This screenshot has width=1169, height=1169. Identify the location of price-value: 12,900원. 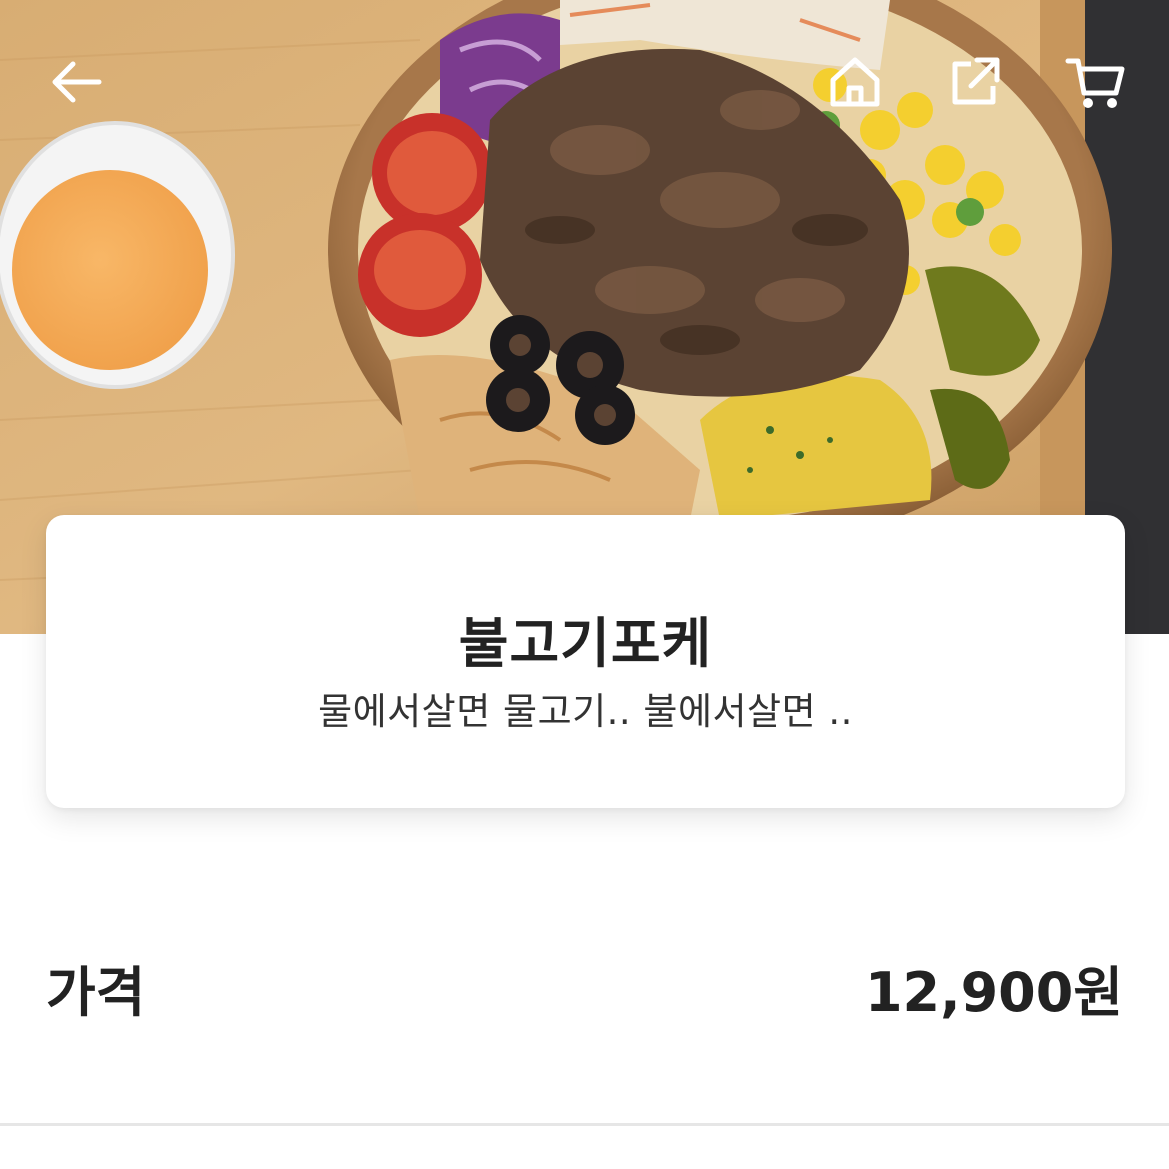
(993, 992).